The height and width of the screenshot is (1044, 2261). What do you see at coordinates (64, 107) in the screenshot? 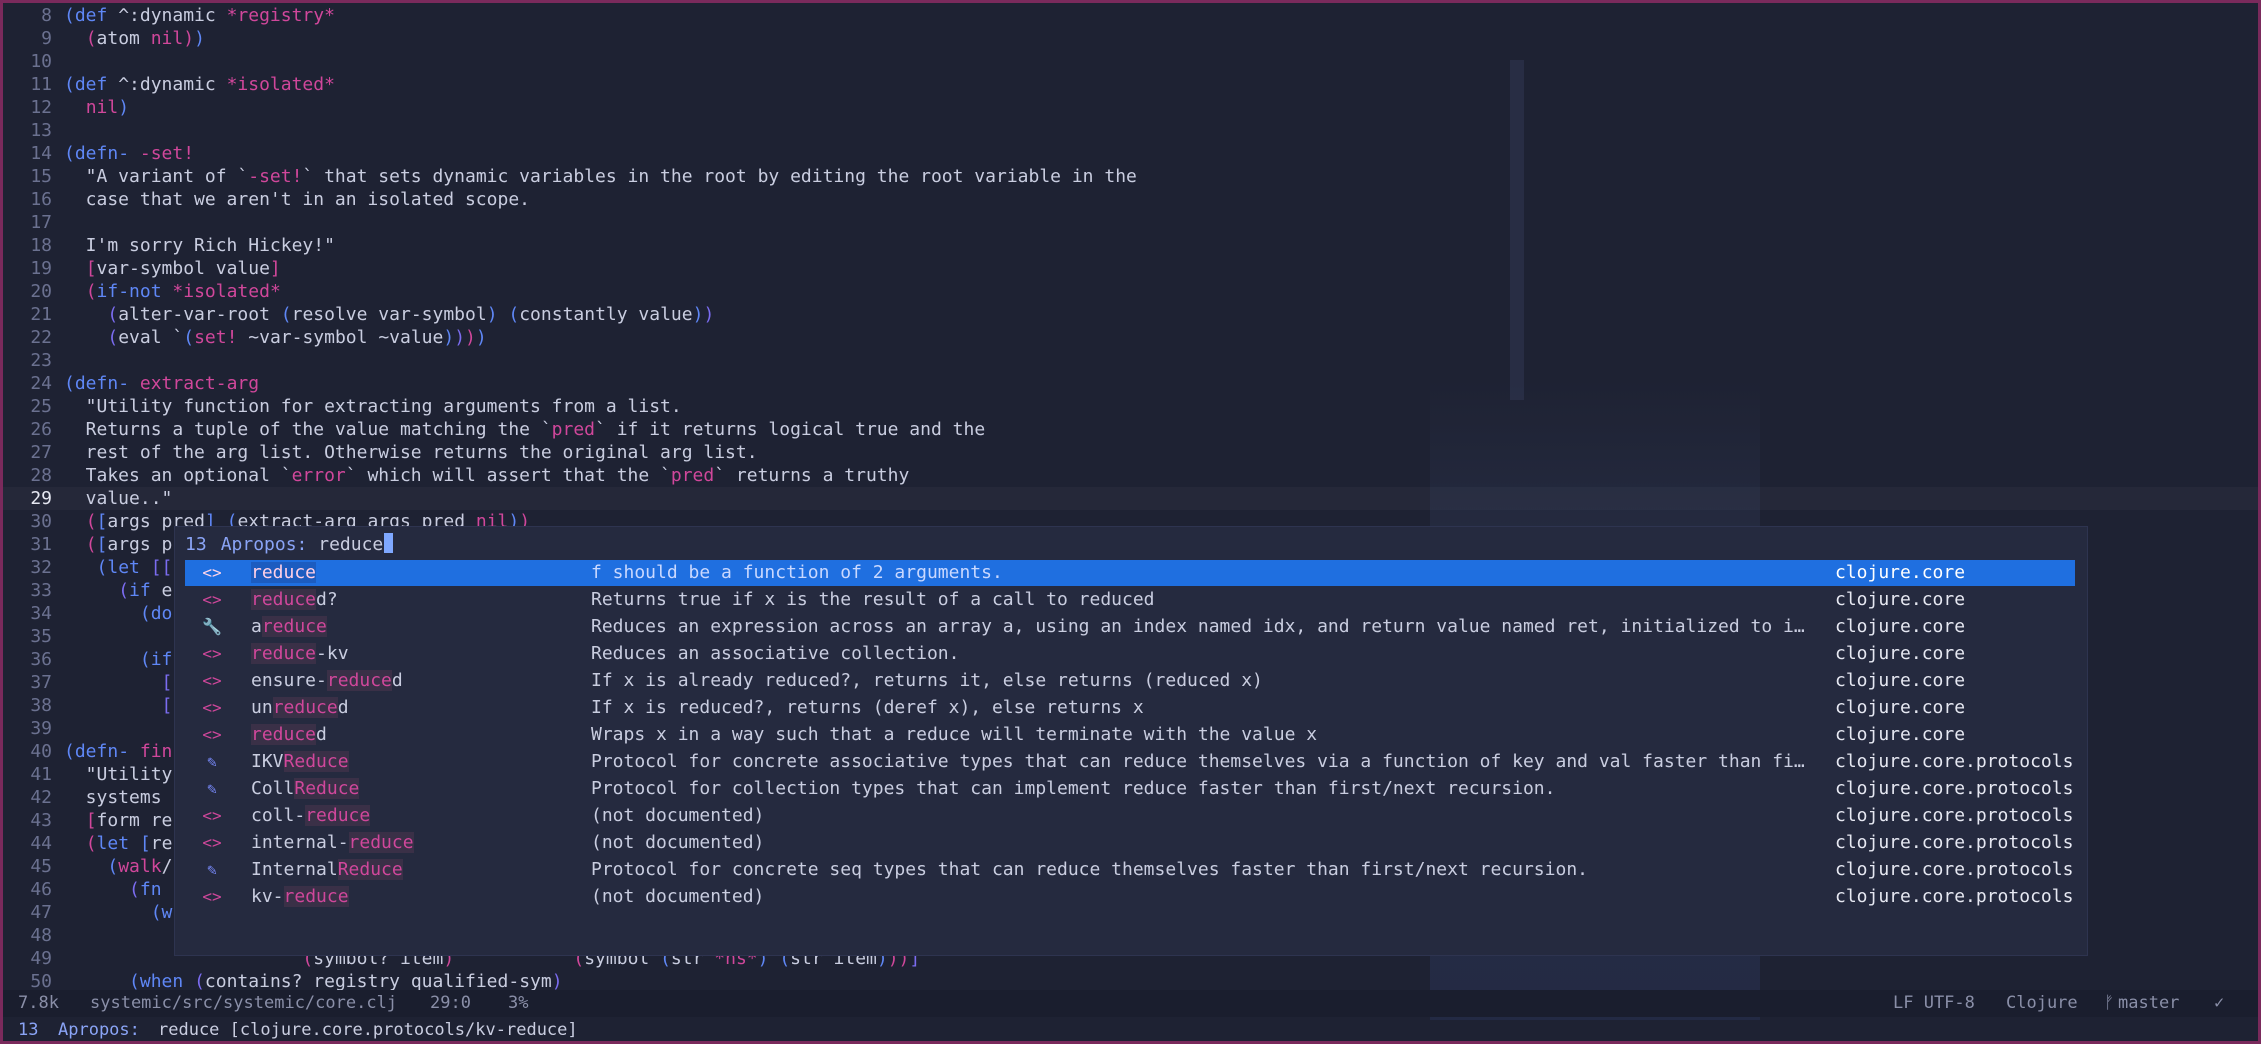
I see `code-line: 12 nil)` at bounding box center [64, 107].